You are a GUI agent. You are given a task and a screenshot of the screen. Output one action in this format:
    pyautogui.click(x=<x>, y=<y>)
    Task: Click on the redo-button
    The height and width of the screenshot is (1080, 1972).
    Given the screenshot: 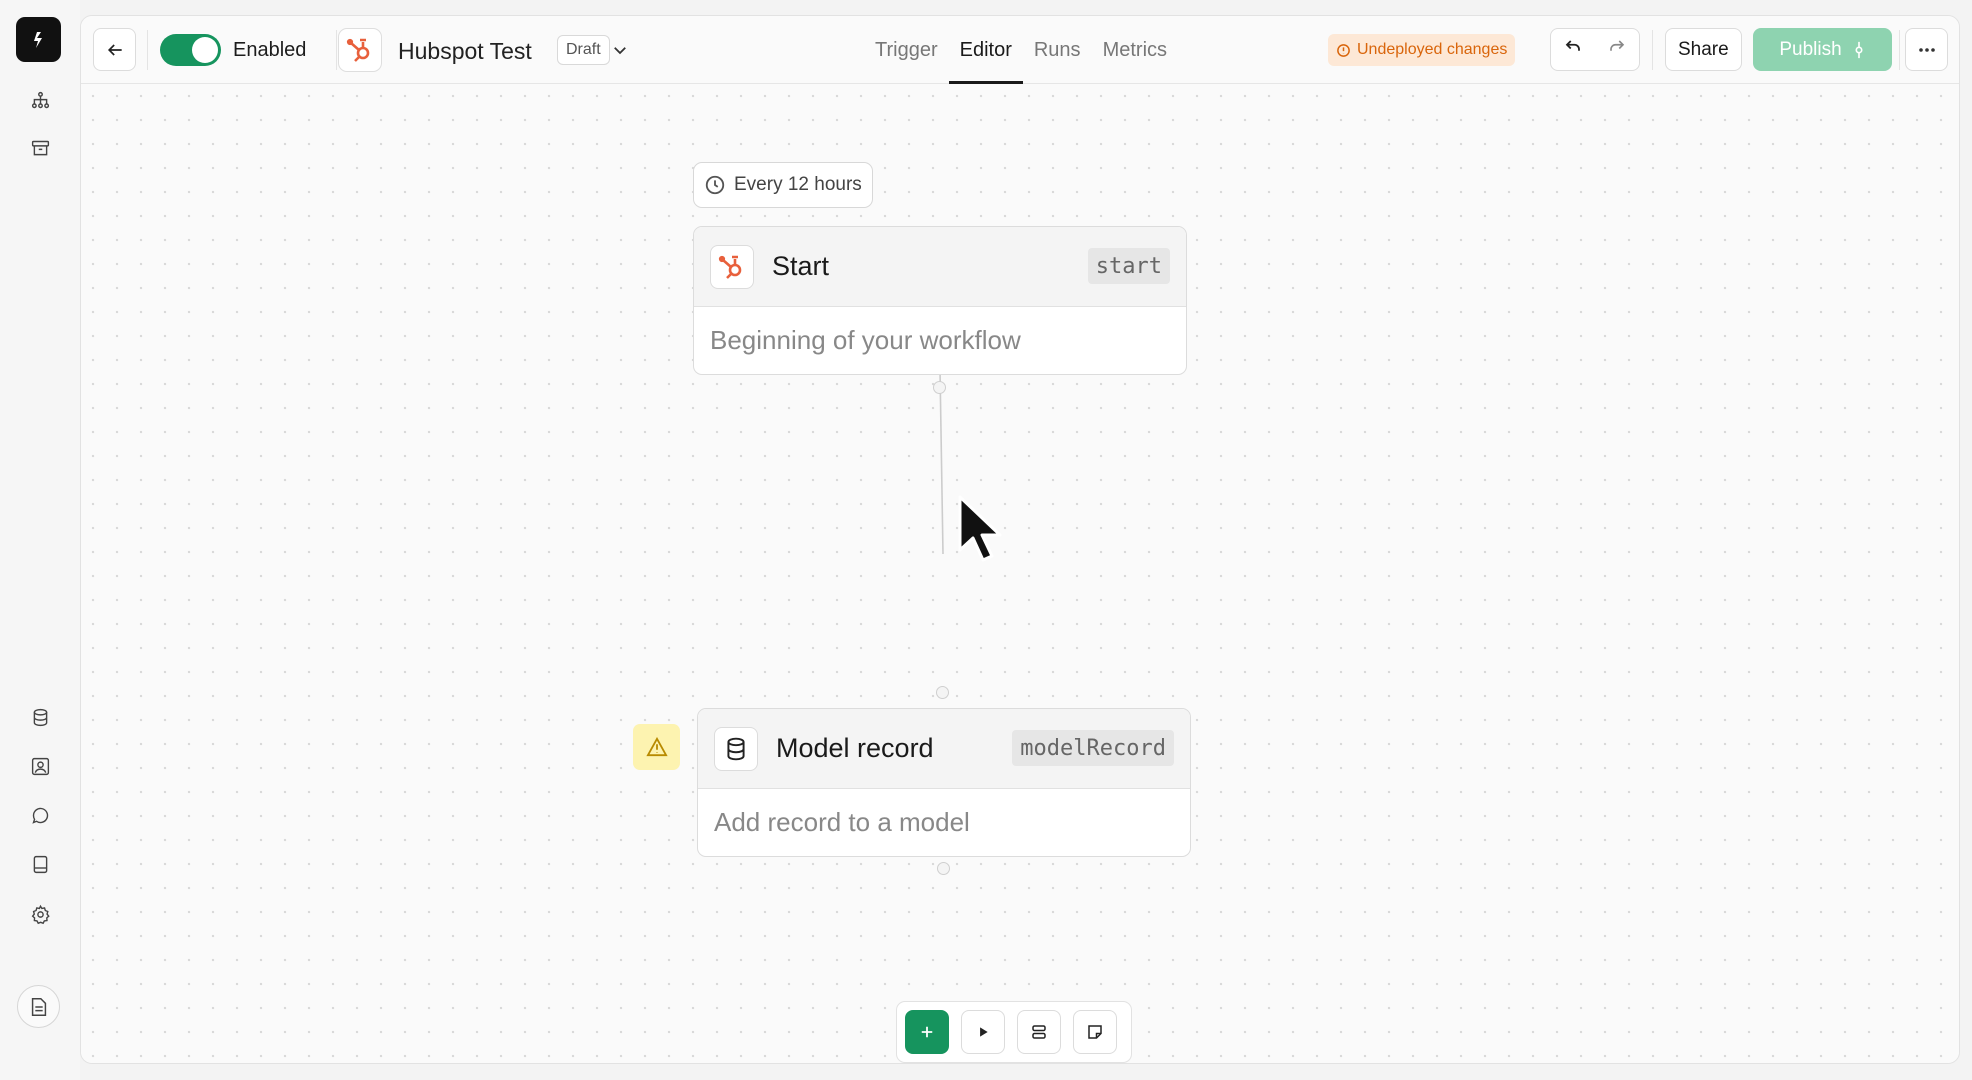 What is the action you would take?
    pyautogui.click(x=1617, y=49)
    